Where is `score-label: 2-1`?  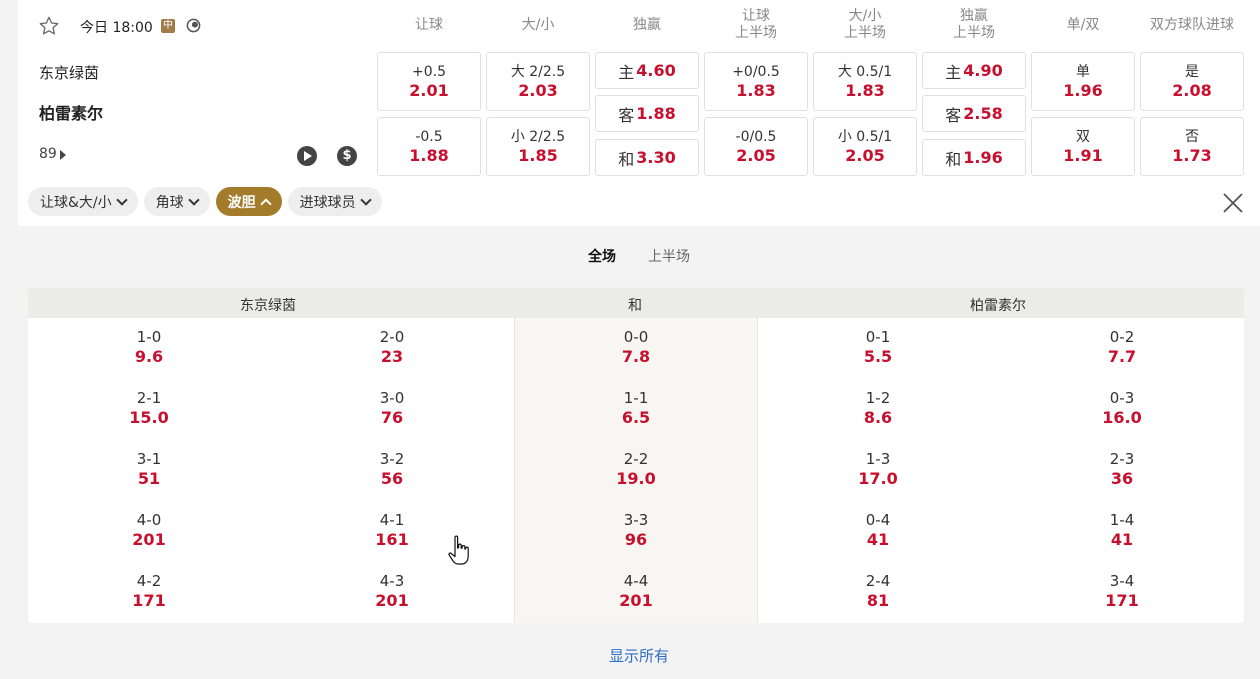 score-label: 2-1 is located at coordinates (149, 398).